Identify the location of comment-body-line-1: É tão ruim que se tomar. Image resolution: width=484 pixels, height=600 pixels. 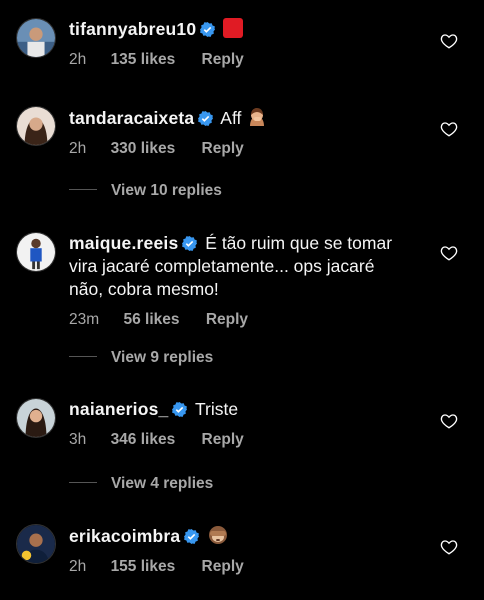
(299, 243).